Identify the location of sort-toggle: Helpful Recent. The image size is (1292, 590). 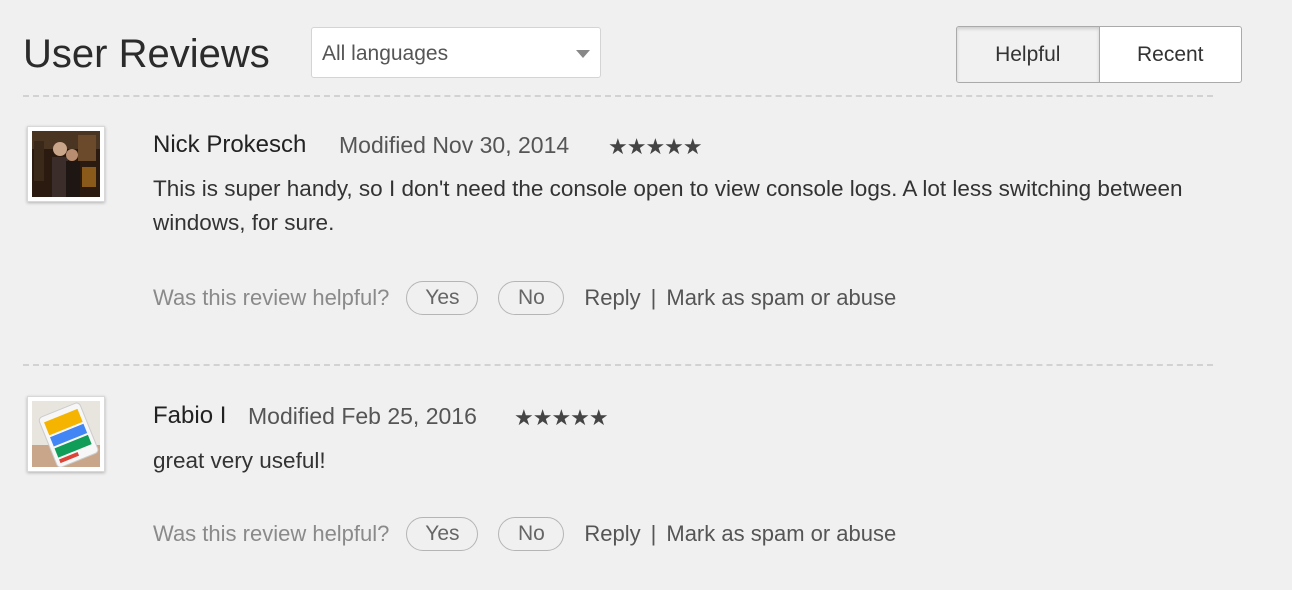
(1099, 54).